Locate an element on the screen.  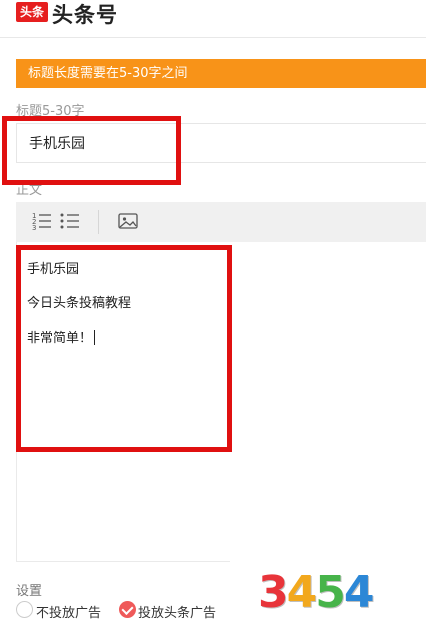
title-input: 手机乐园 is located at coordinates (221, 143).